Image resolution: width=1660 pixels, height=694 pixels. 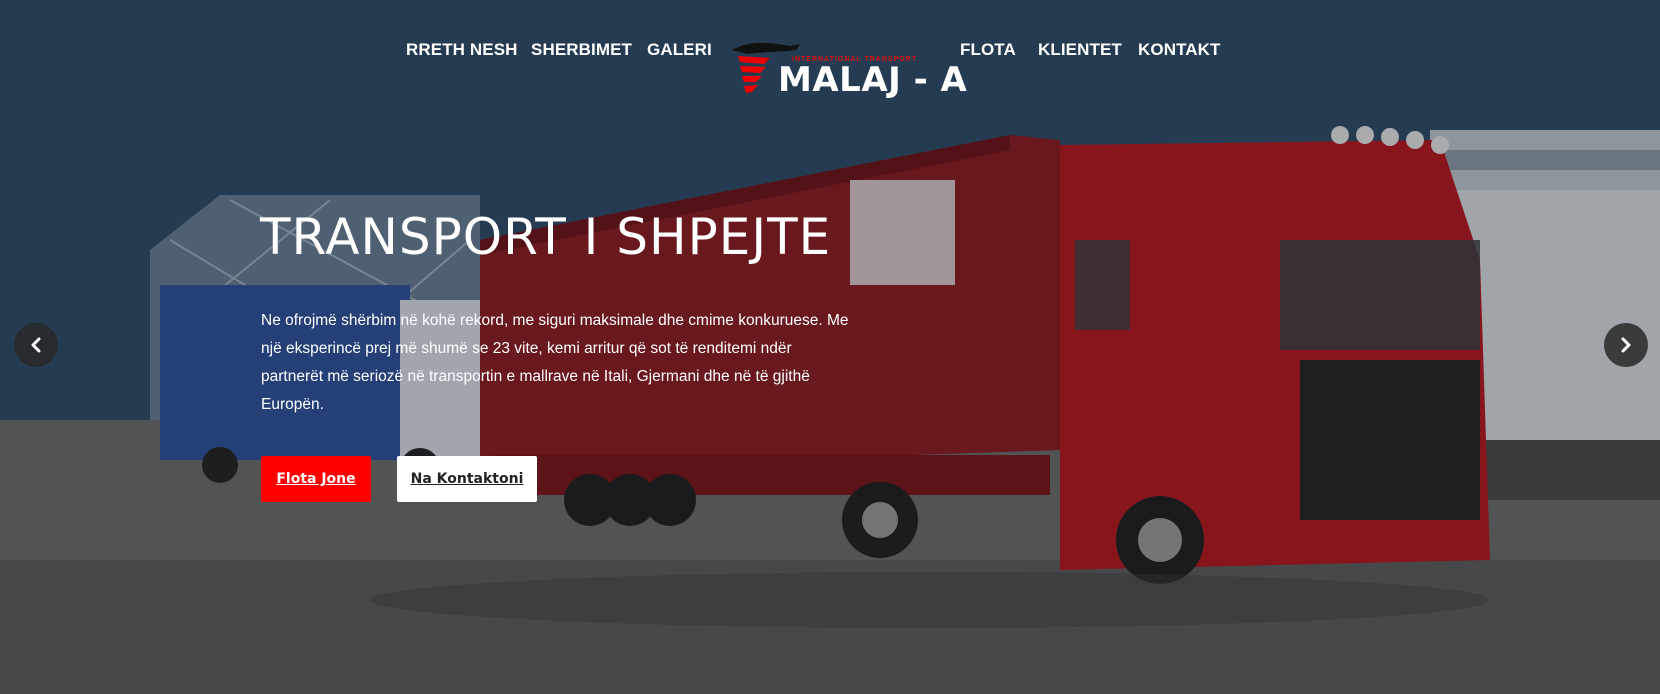 I want to click on nav-link-sherbimet: SHERBIMET, so click(x=581, y=50).